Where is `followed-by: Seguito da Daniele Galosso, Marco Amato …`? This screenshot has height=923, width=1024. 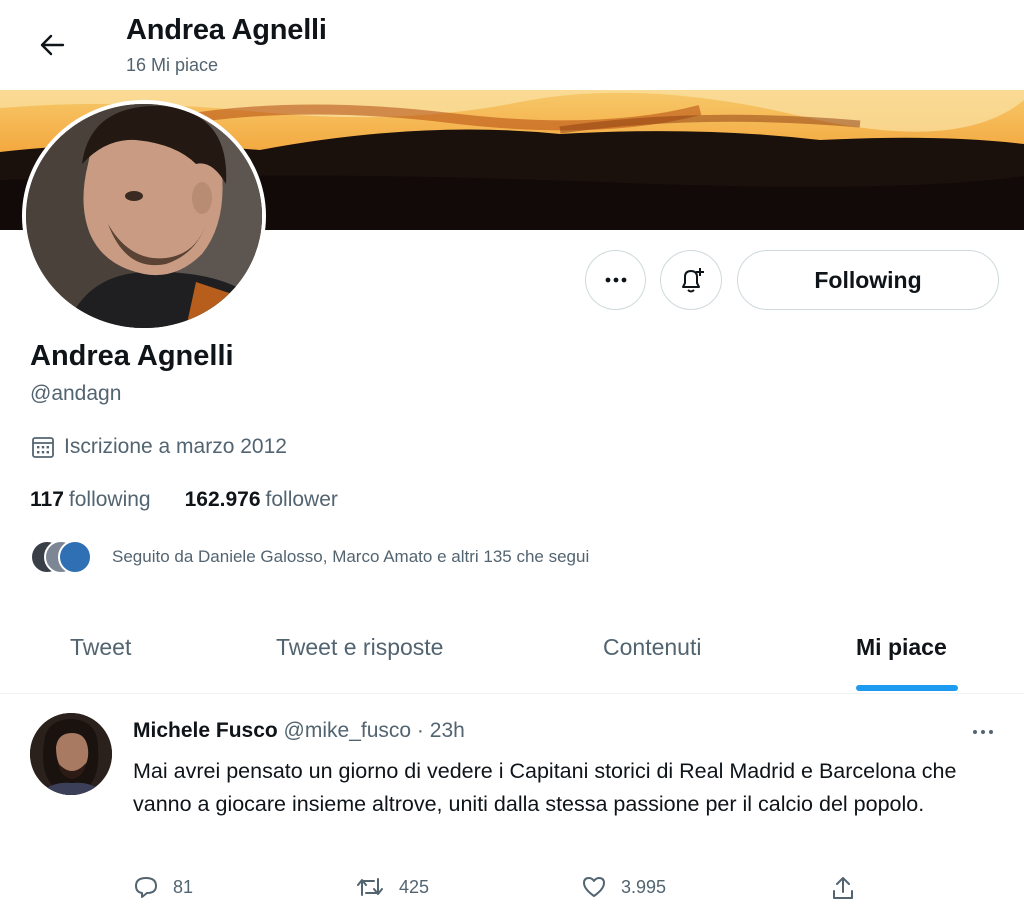
followed-by: Seguito da Daniele Galosso, Marco Amato … is located at coordinates (309, 557).